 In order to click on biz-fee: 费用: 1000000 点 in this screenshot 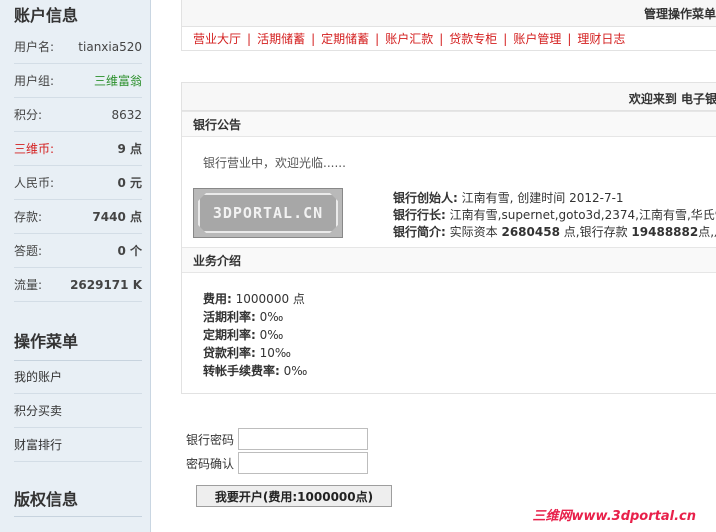, I will do `click(255, 299)`.